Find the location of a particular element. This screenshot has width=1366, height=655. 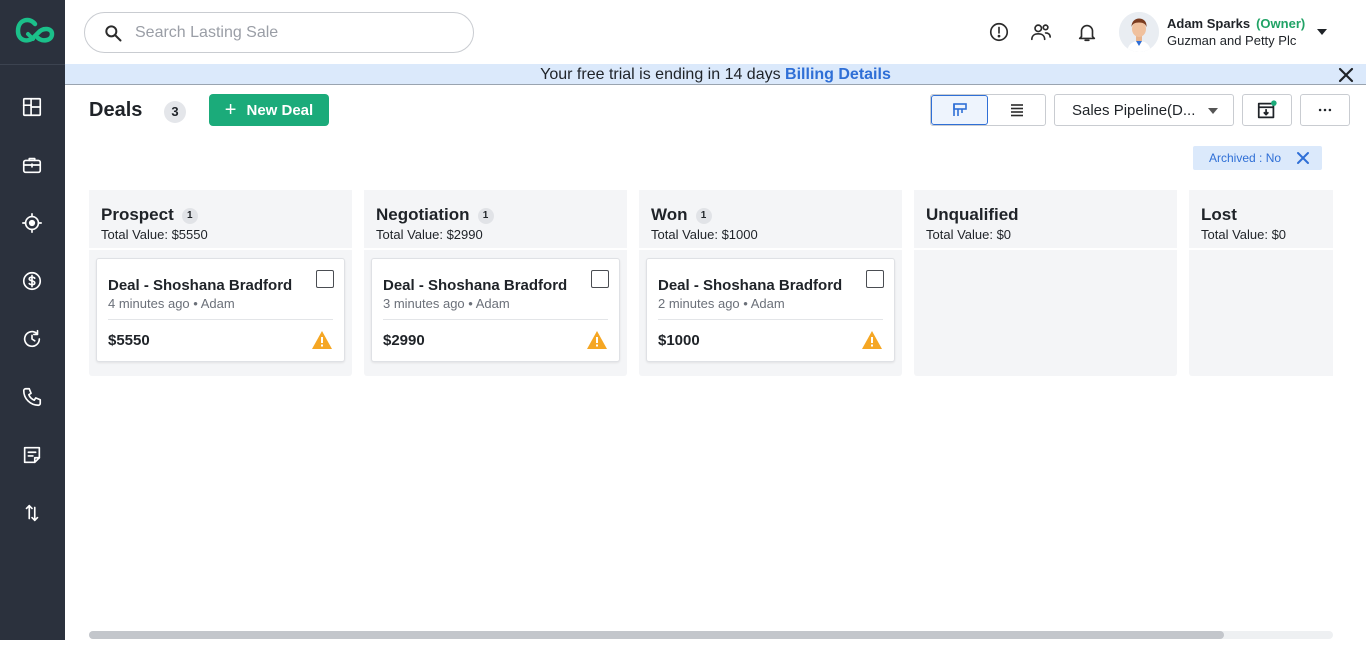

avatar is located at coordinates (1139, 32).